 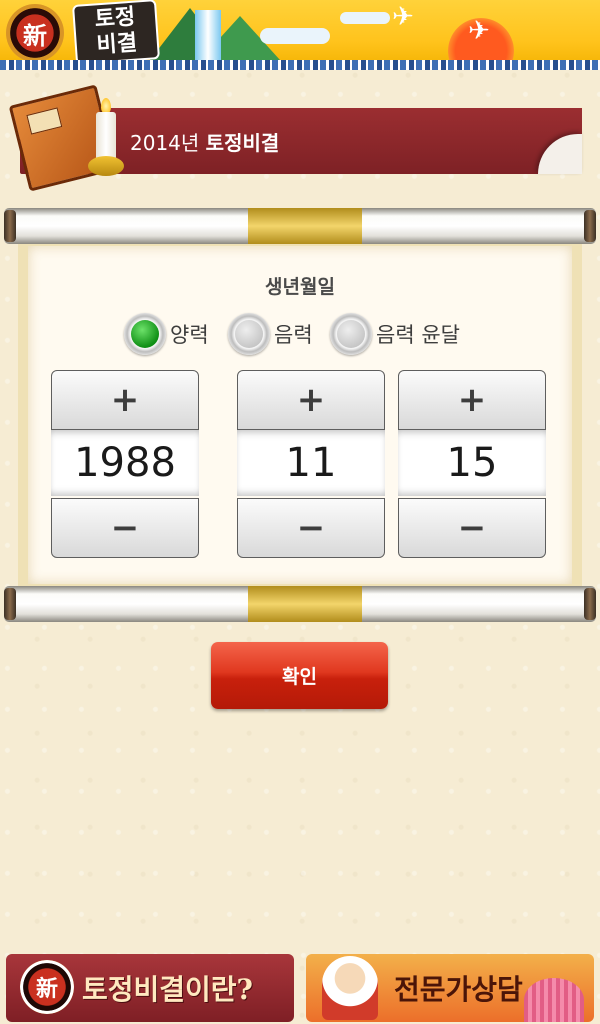 I want to click on year-picker: + 1988 −, so click(x=125, y=464).